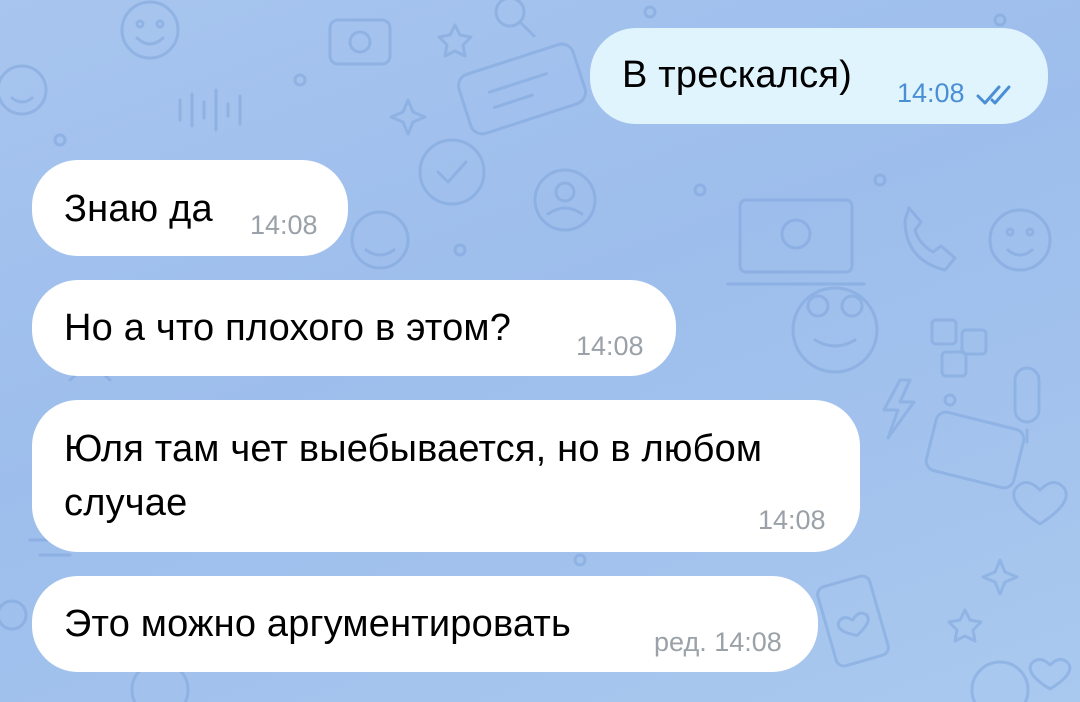 This screenshot has width=1080, height=702. I want to click on message-edited-time: ред. 14:08, so click(718, 642).